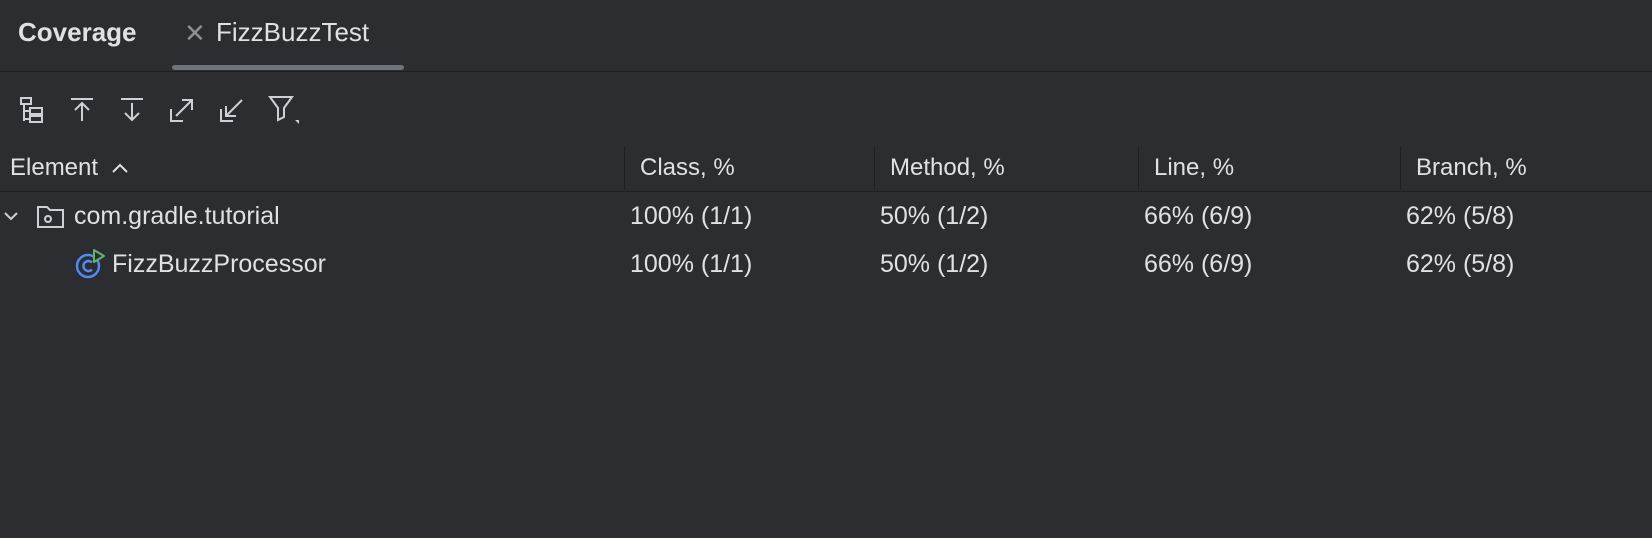 This screenshot has width=1652, height=538. What do you see at coordinates (51, 216) in the screenshot?
I see `package-folder-icon` at bounding box center [51, 216].